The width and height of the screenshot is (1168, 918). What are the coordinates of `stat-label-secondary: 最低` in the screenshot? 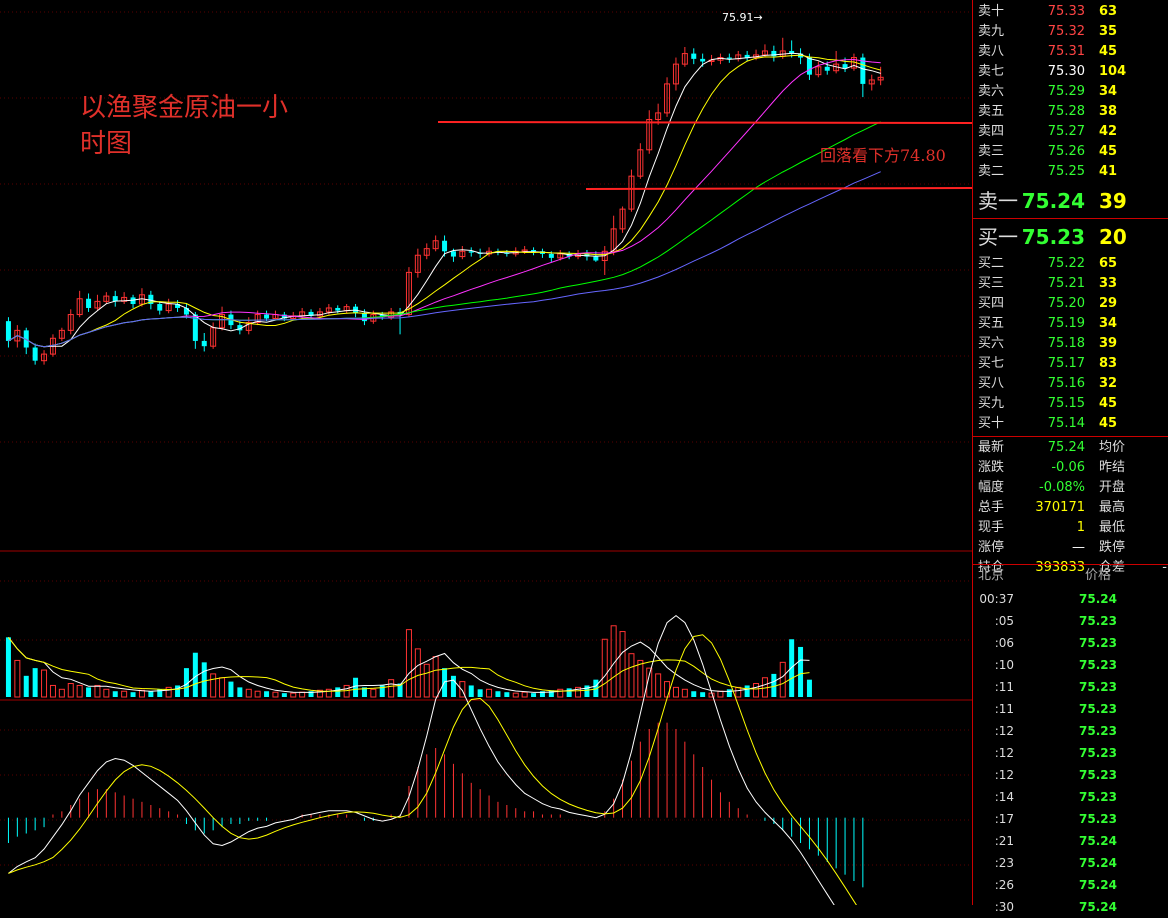 It's located at (1112, 527).